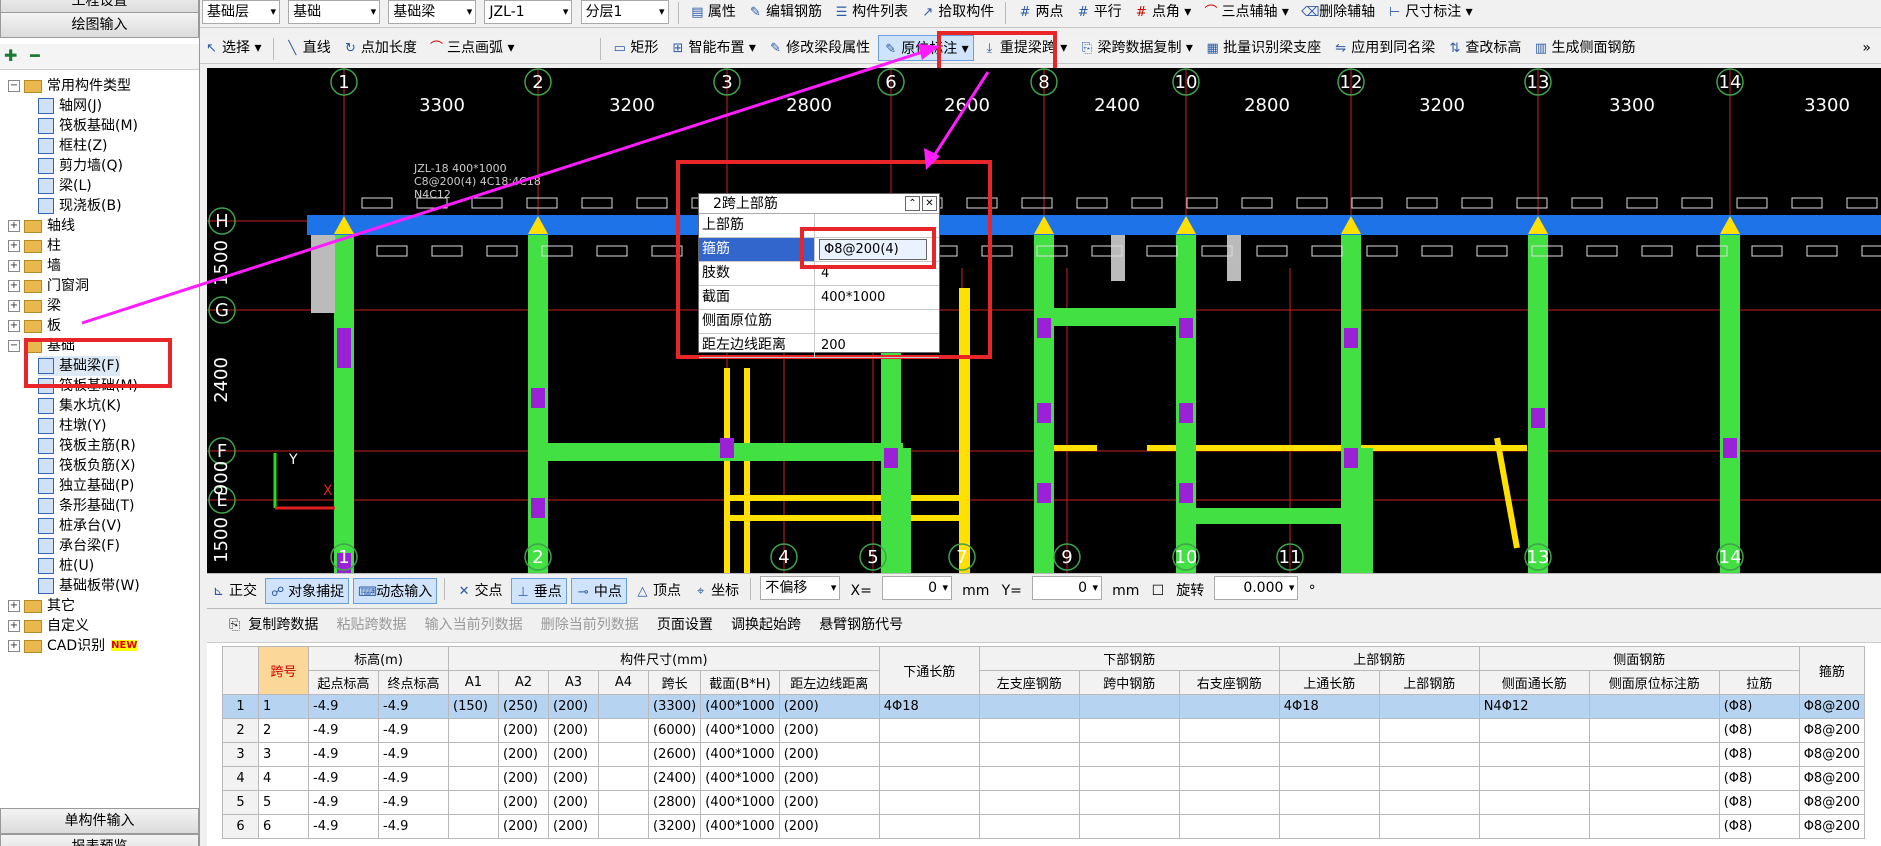  I want to click on three-point-arc-button: ⌒ 三点画弧 ▾, so click(509, 48).